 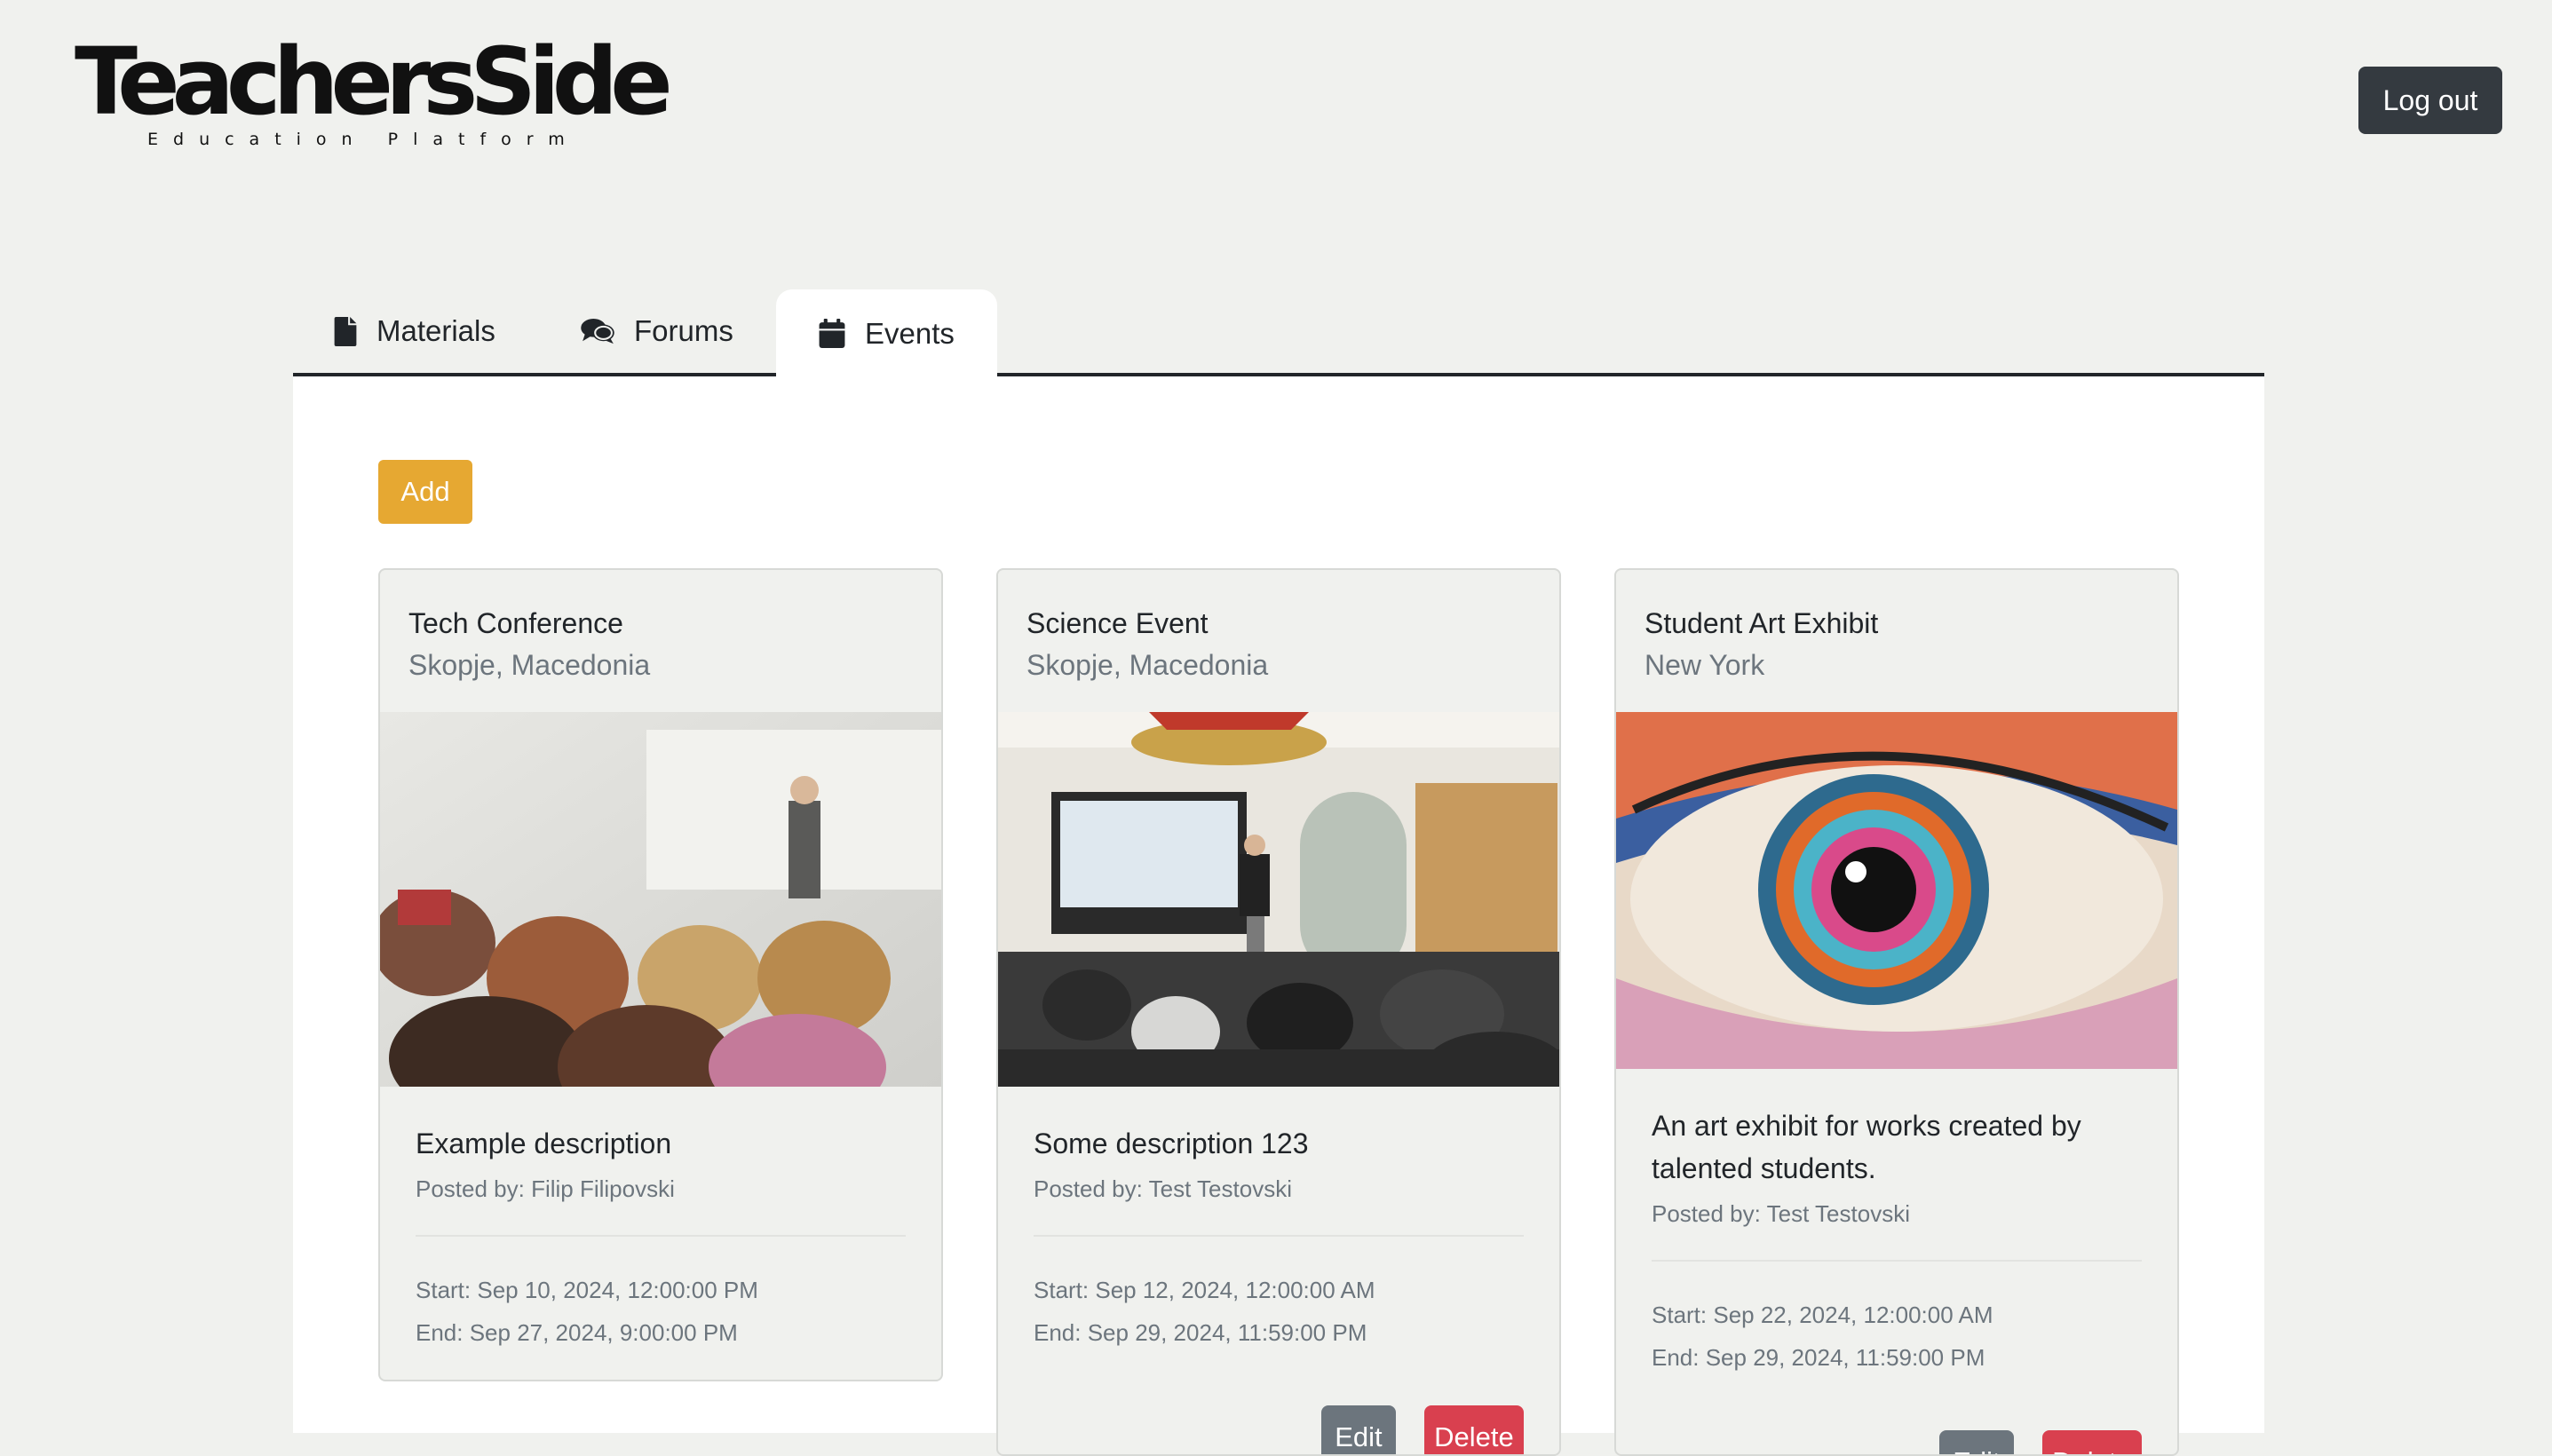 I want to click on event-description: Some description 123, so click(x=1171, y=1143).